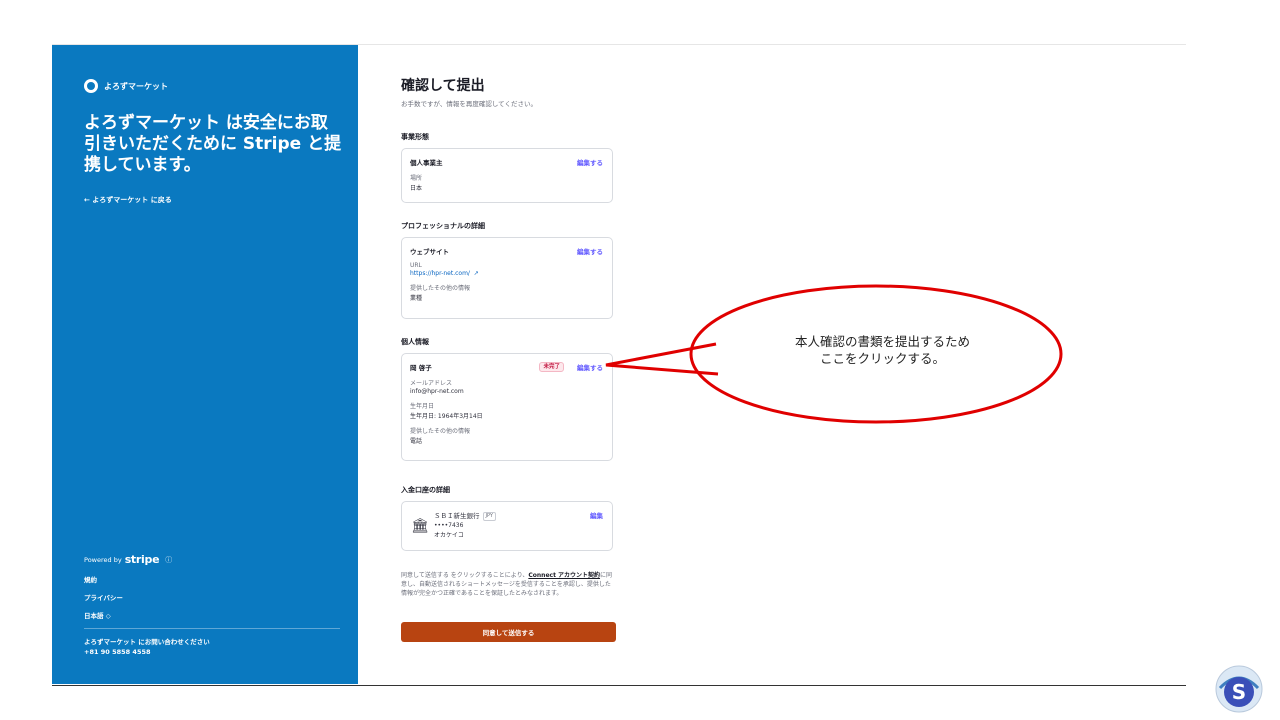 This screenshot has width=1280, height=720. What do you see at coordinates (590, 251) in the screenshot?
I see `edit-professional-button: 編集する` at bounding box center [590, 251].